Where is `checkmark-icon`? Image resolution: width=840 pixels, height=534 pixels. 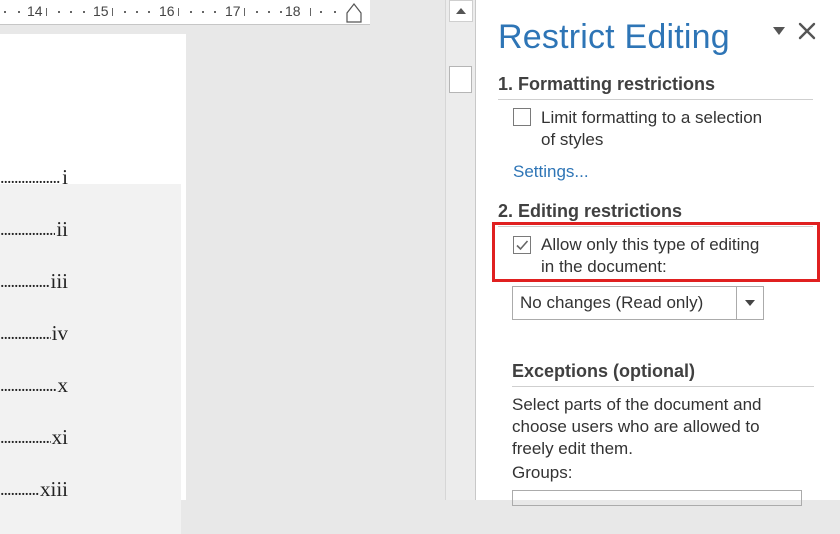
checkmark-icon is located at coordinates (522, 245).